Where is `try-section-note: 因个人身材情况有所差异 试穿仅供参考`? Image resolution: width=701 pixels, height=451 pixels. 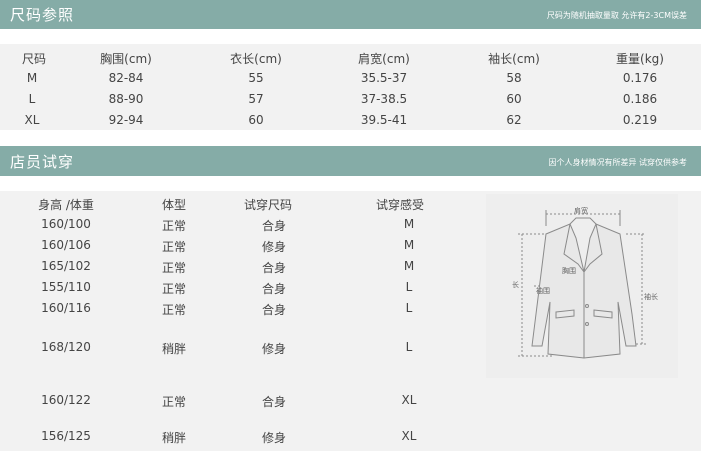
try-section-note: 因个人身材情况有所差异 试穿仅供参考 is located at coordinates (617, 162).